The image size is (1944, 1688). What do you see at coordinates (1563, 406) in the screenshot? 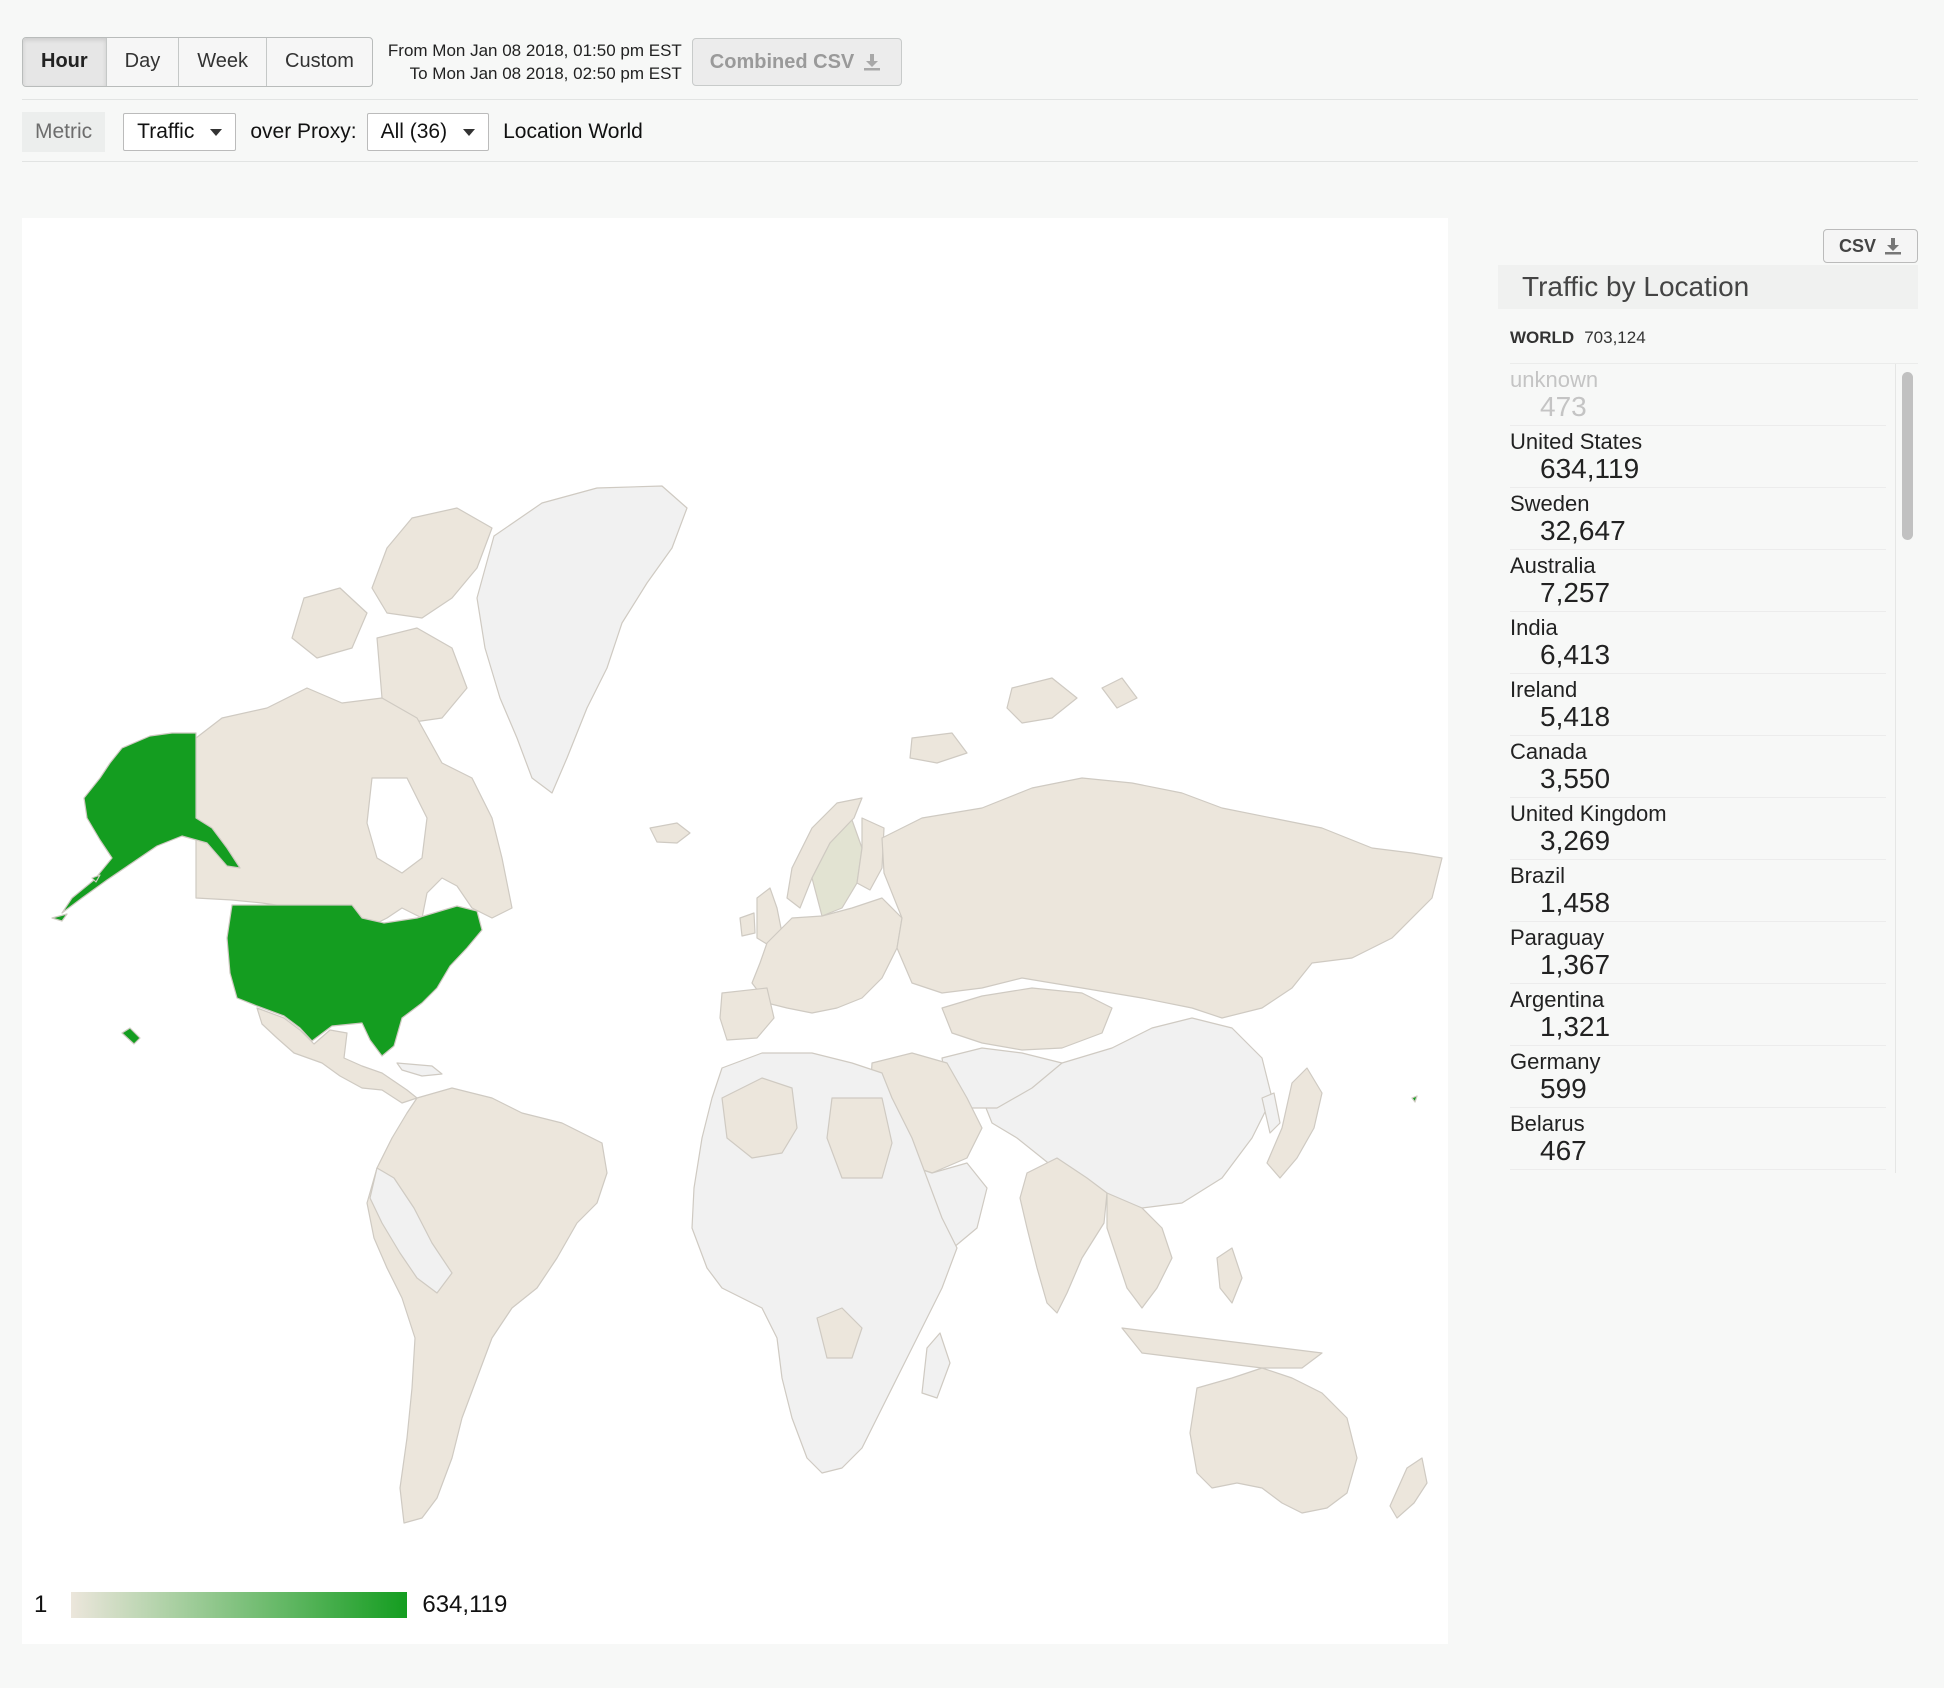
I see `location-value: 473` at bounding box center [1563, 406].